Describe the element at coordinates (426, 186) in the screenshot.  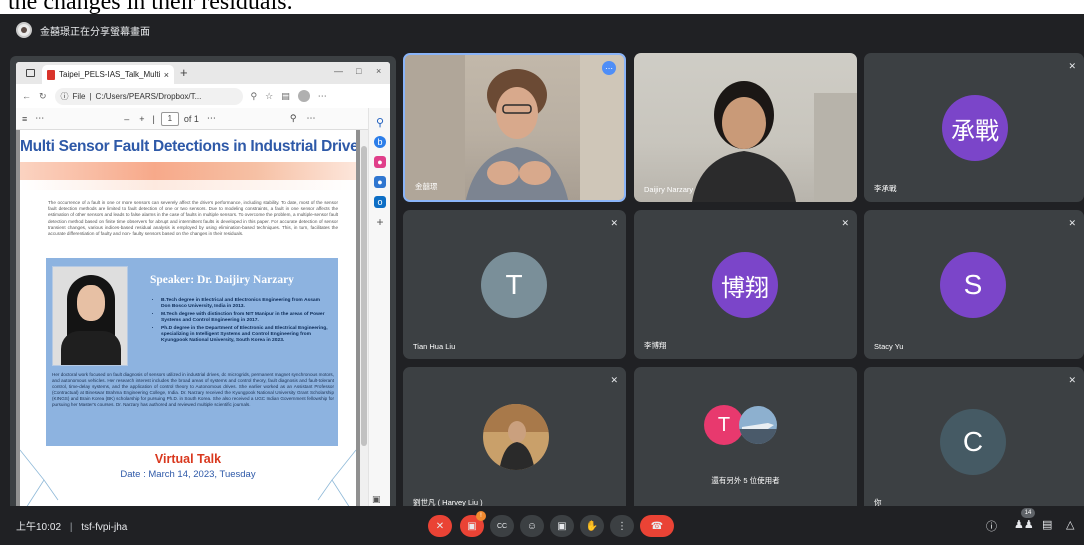
I see `participant-name: 金囍璟` at that location.